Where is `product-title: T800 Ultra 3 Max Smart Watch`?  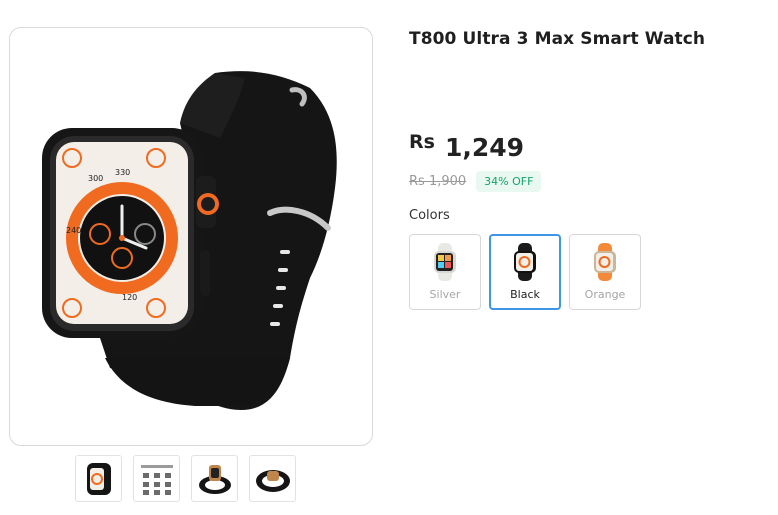
product-title: T800 Ultra 3 Max Smart Watch is located at coordinates (557, 39).